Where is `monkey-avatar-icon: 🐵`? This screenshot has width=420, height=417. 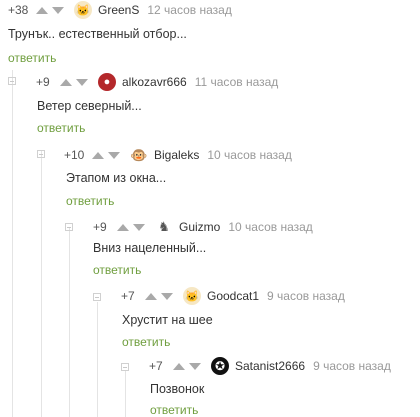 monkey-avatar-icon: 🐵 is located at coordinates (139, 155).